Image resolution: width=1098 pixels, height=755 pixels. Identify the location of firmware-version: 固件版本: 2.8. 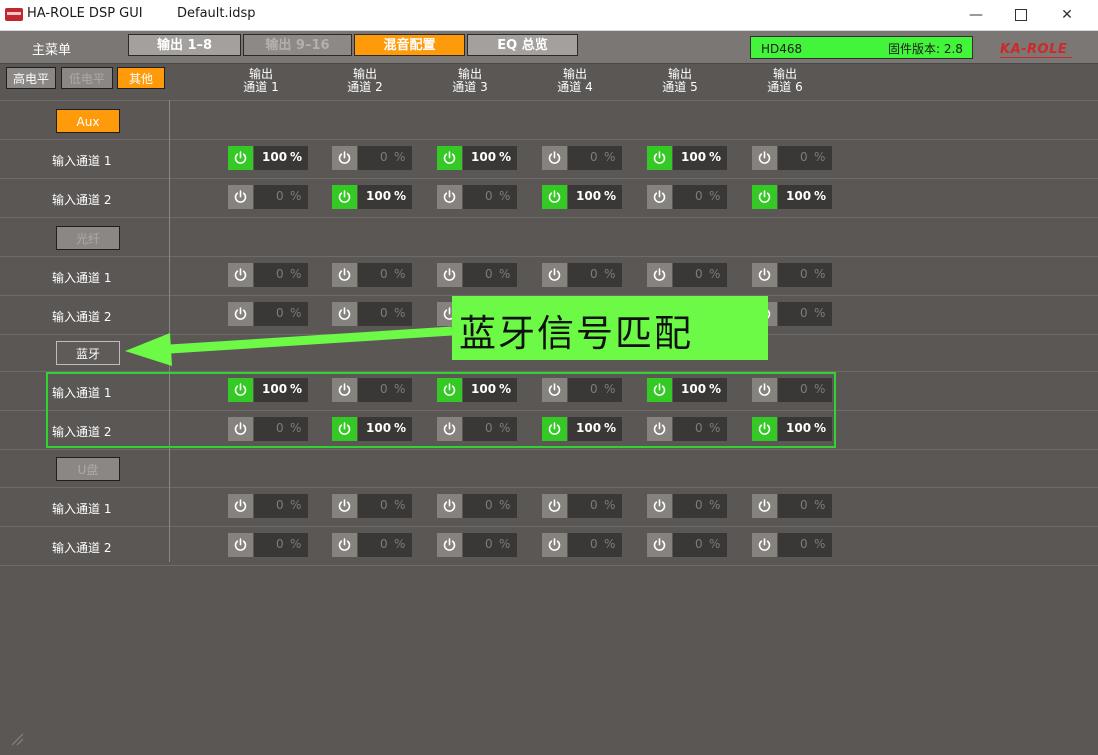
(925, 49).